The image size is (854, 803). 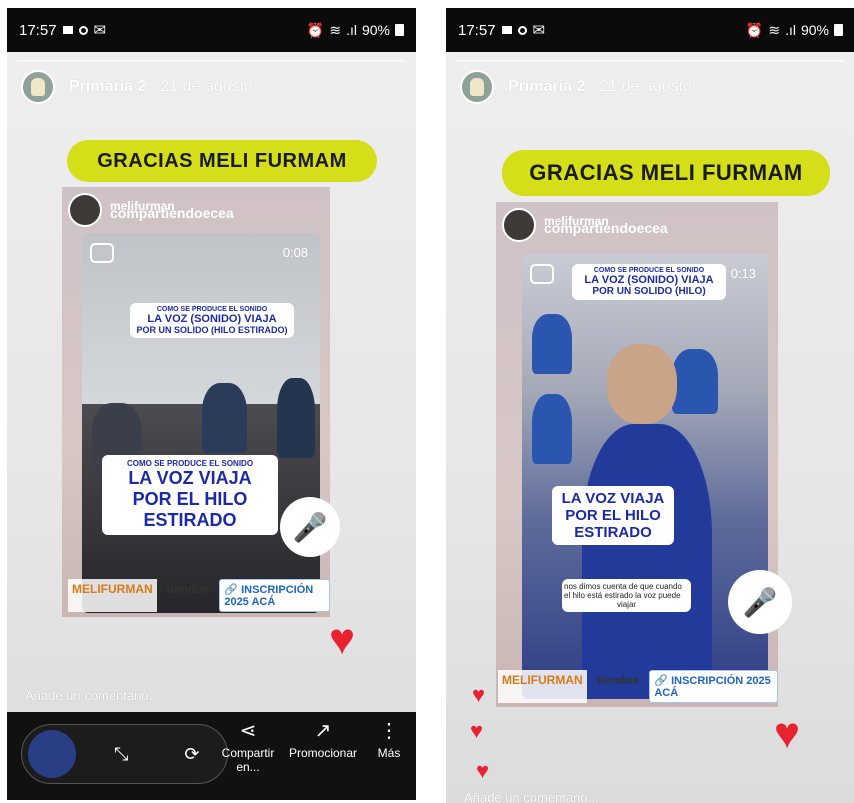 I want to click on pip-thumbnail, so click(x=52, y=754).